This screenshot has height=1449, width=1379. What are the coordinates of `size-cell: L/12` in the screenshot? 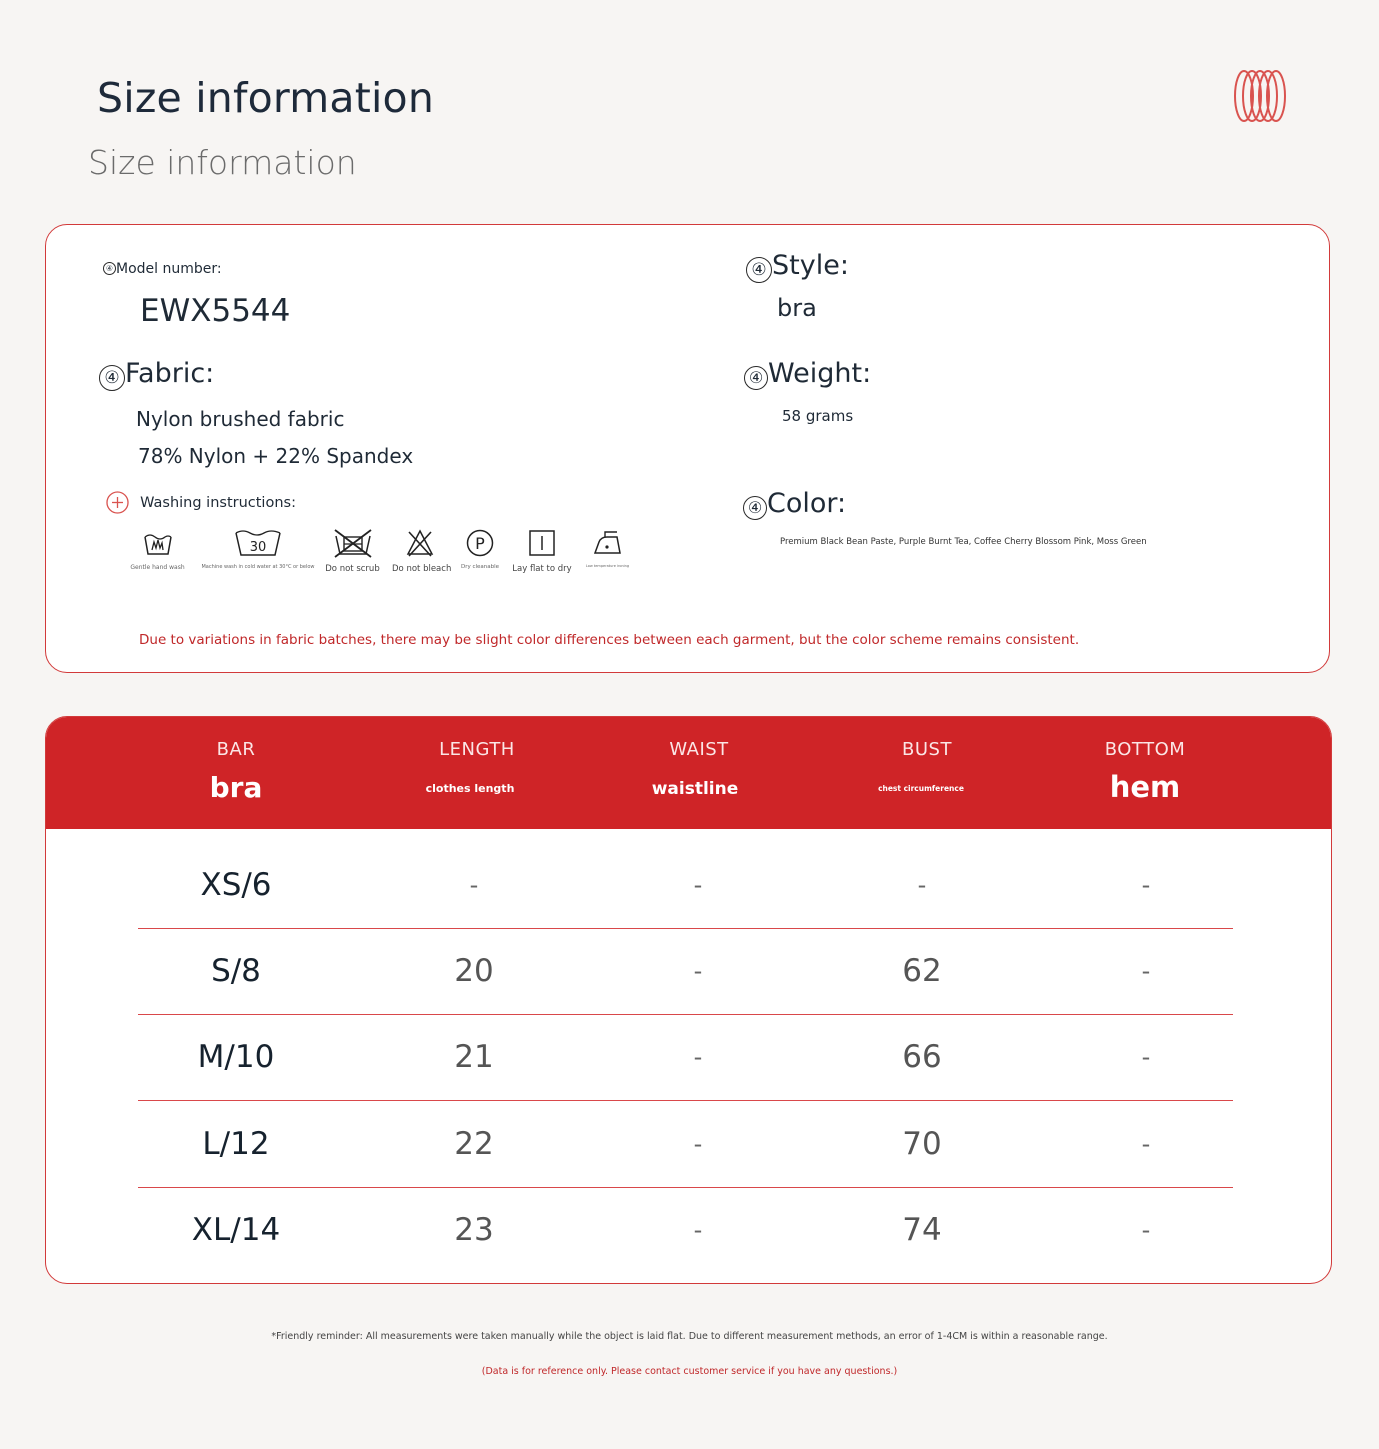 It's located at (236, 1144).